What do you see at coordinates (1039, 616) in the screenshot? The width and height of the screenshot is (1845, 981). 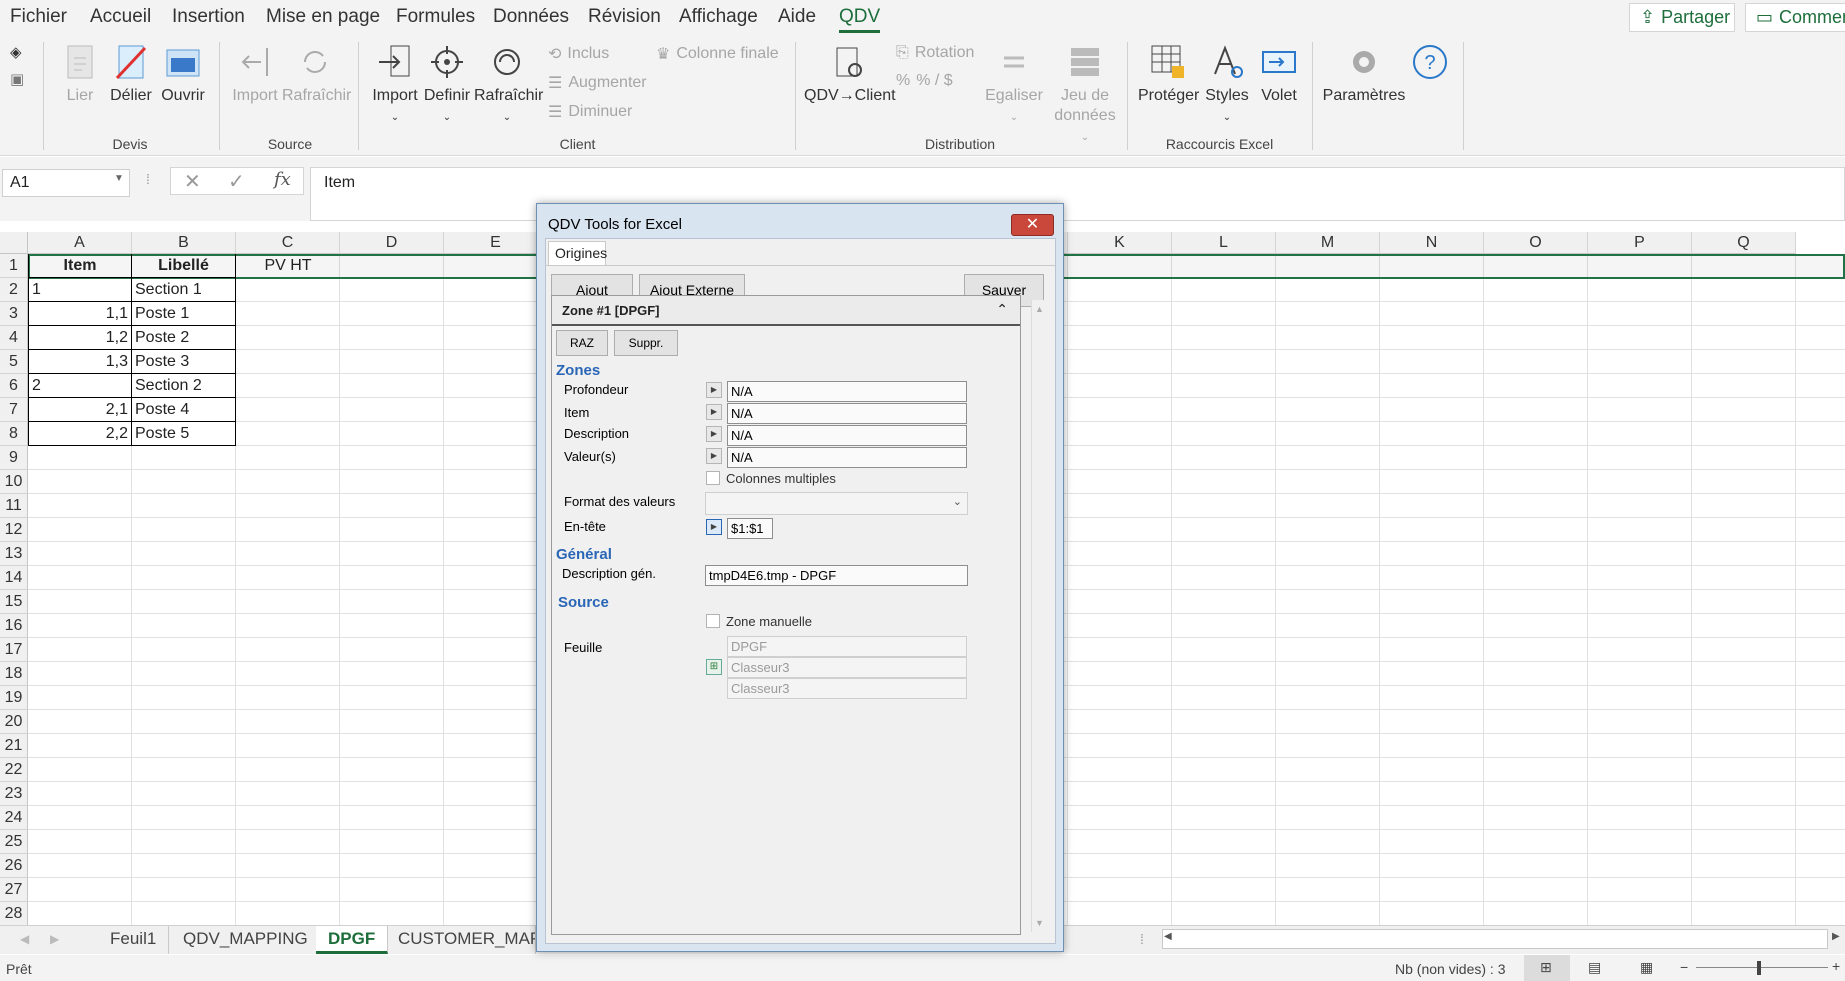 I see `dialog-scrollbar: ▲ ▼` at bounding box center [1039, 616].